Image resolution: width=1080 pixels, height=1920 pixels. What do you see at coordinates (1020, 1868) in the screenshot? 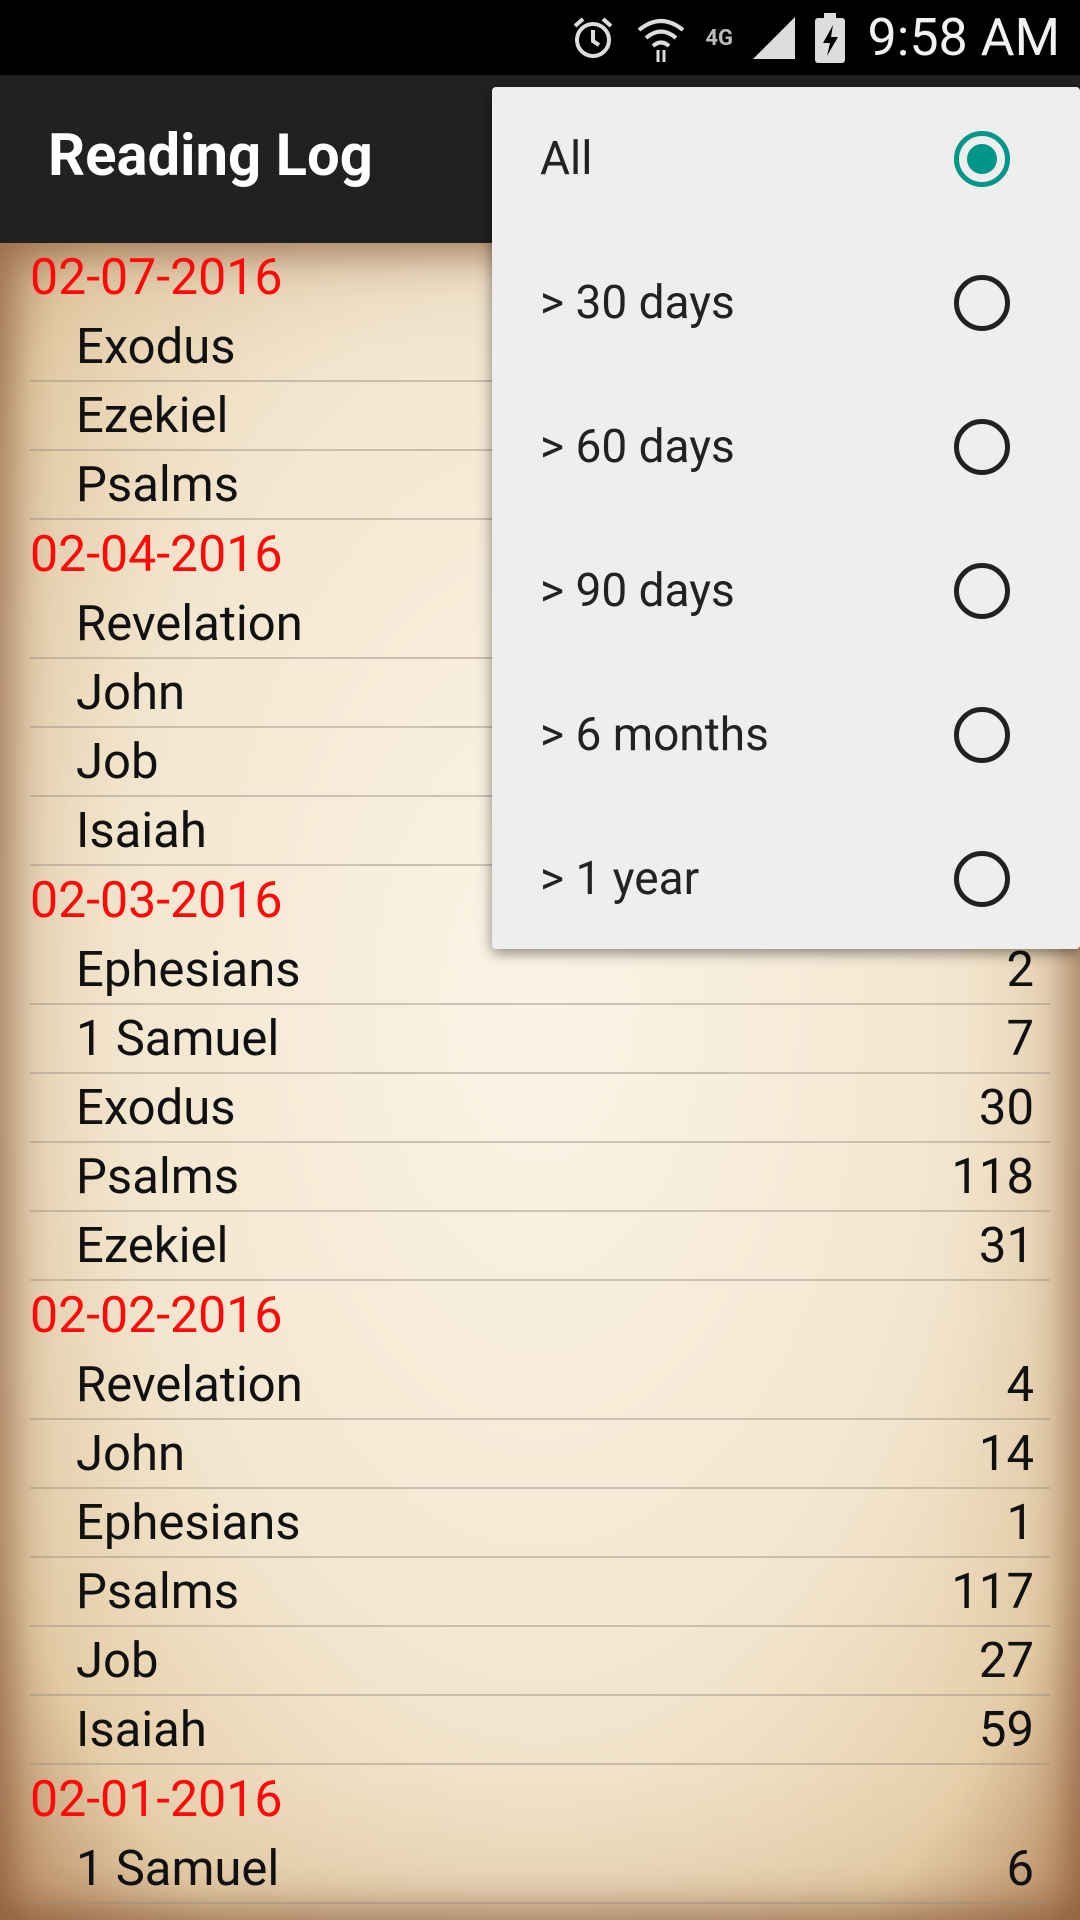
I see `chapter-number: 6` at bounding box center [1020, 1868].